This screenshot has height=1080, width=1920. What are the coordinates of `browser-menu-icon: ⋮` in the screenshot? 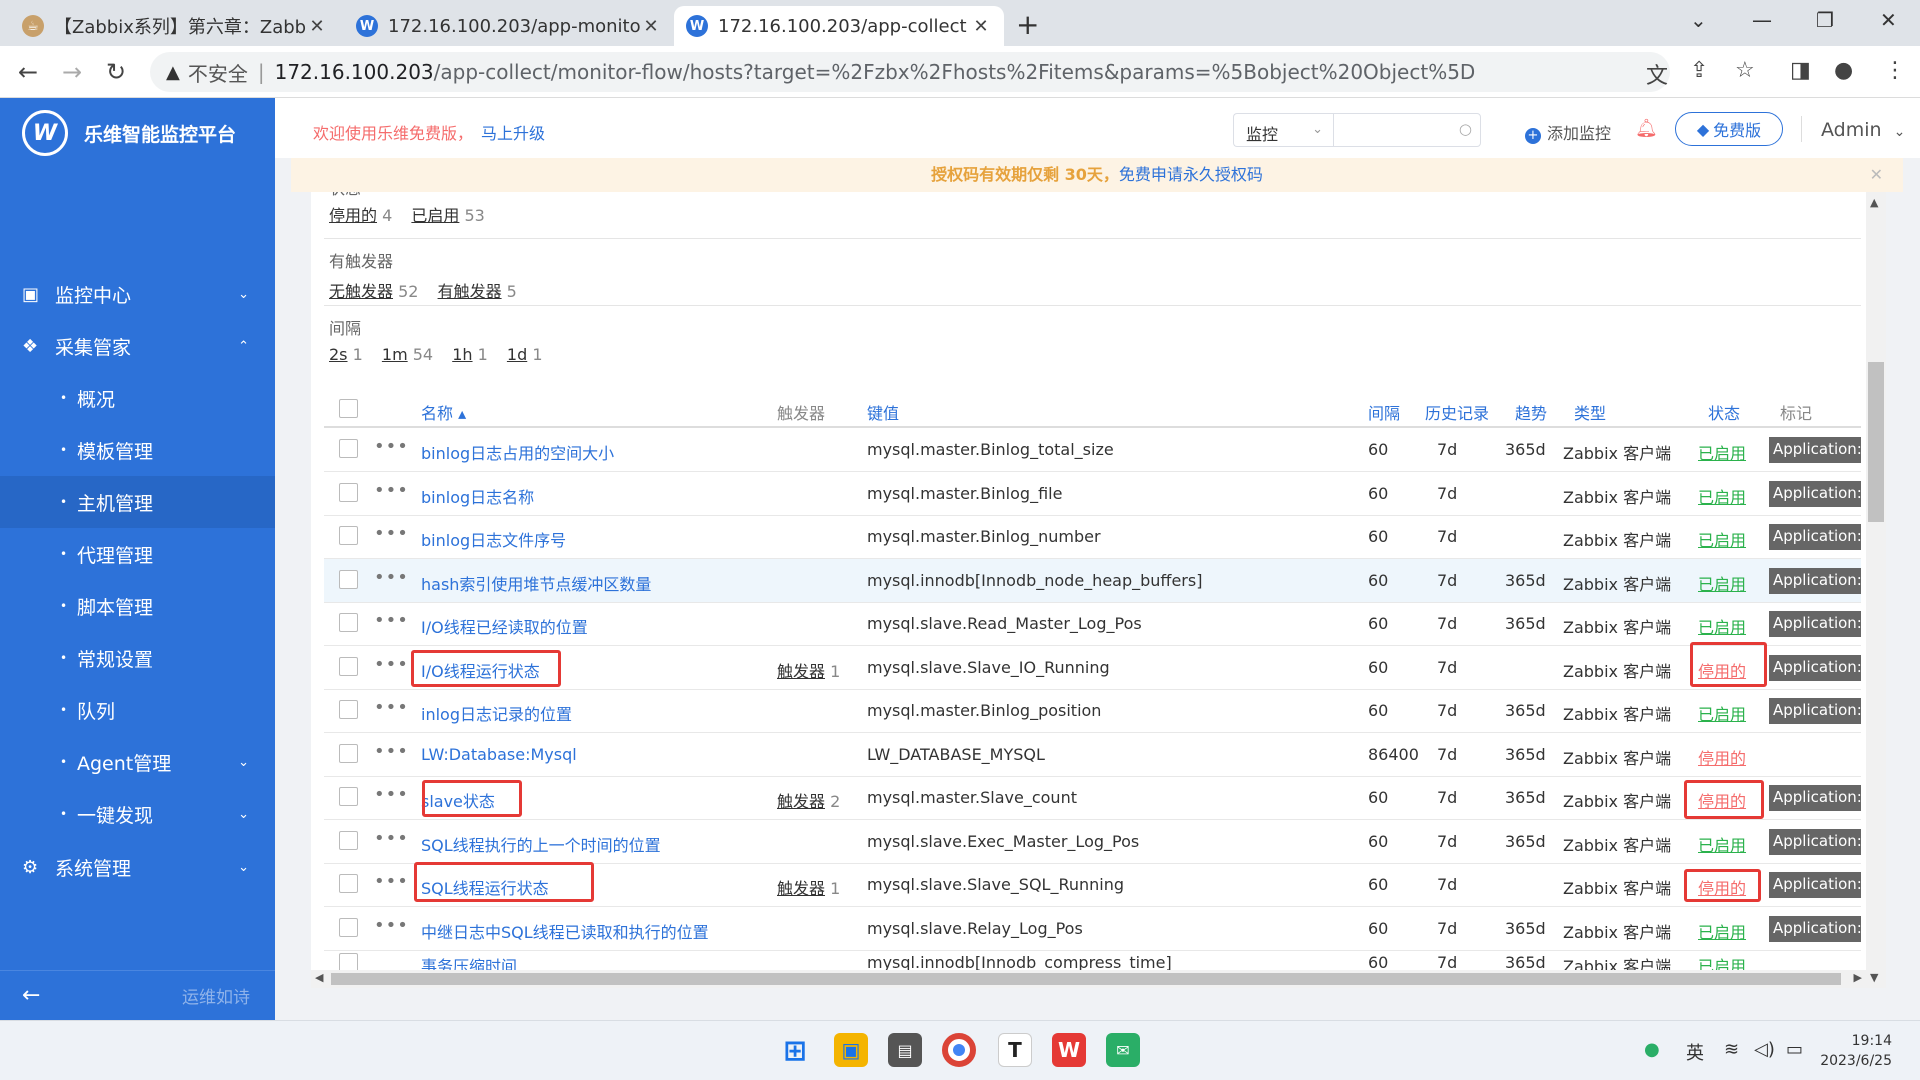 It's located at (1895, 70).